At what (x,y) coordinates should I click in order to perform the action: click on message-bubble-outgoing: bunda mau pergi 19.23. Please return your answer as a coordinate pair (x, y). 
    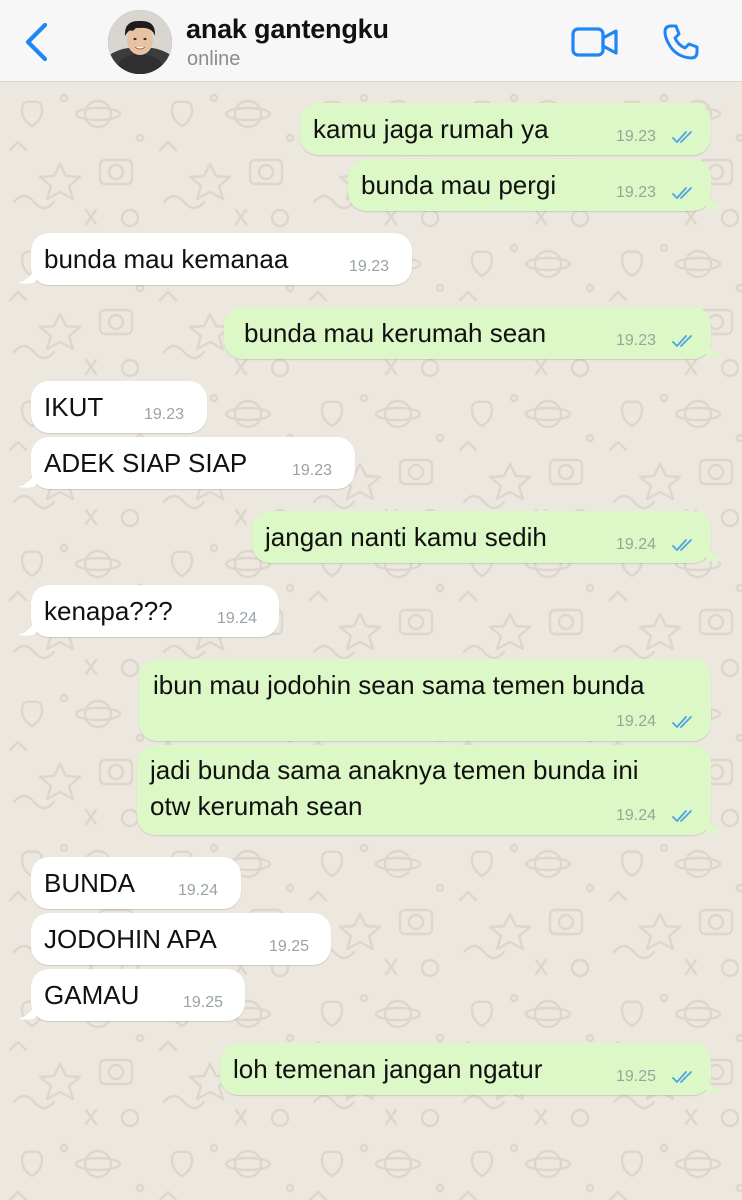
    Looking at the image, I should click on (529, 185).